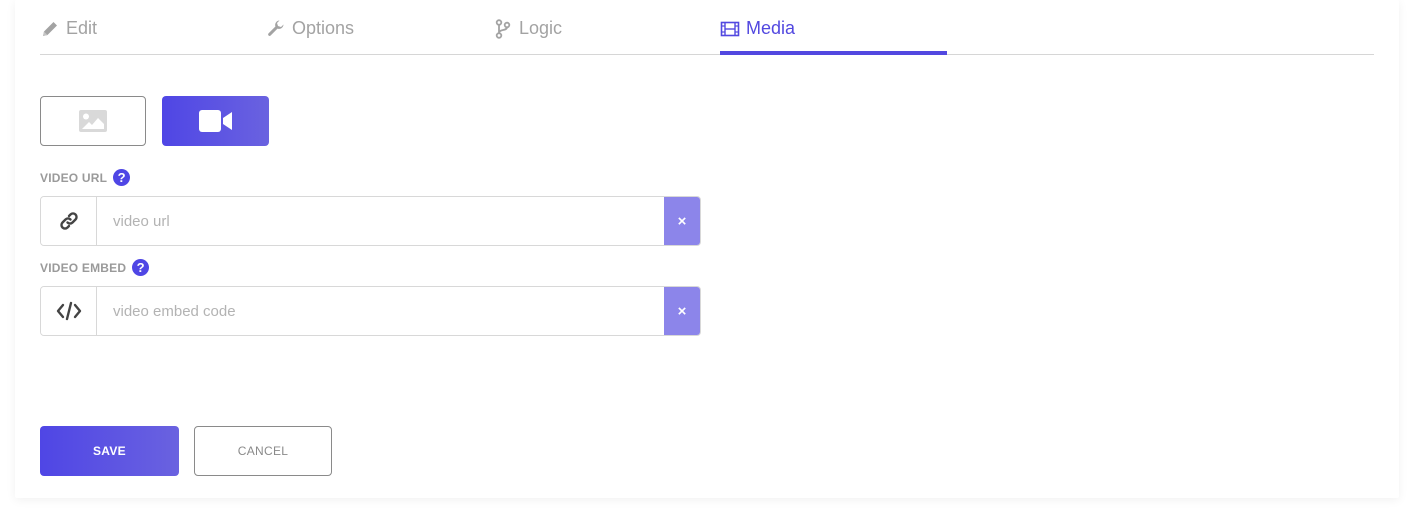 This screenshot has height=513, width=1419. What do you see at coordinates (82, 28) in the screenshot?
I see `tab-edit-label: Edit` at bounding box center [82, 28].